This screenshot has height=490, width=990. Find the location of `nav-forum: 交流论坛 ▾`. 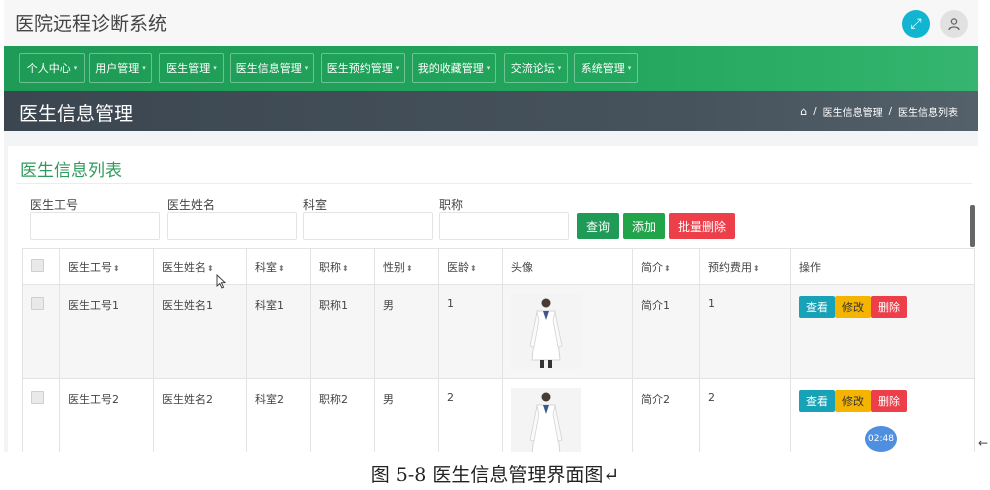

nav-forum: 交流论坛 ▾ is located at coordinates (536, 68).